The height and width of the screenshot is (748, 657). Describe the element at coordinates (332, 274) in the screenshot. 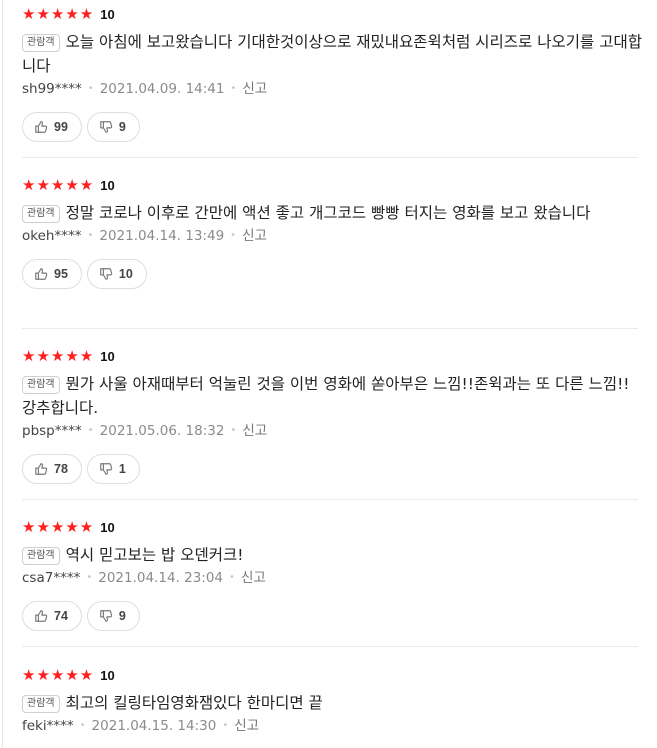

I see `vote-row: 95 10` at that location.